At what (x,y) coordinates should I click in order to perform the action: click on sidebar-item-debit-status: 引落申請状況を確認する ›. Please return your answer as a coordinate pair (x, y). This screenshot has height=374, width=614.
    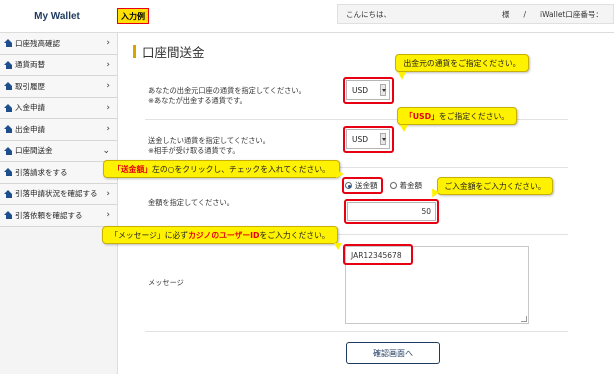
    Looking at the image, I should click on (58, 194).